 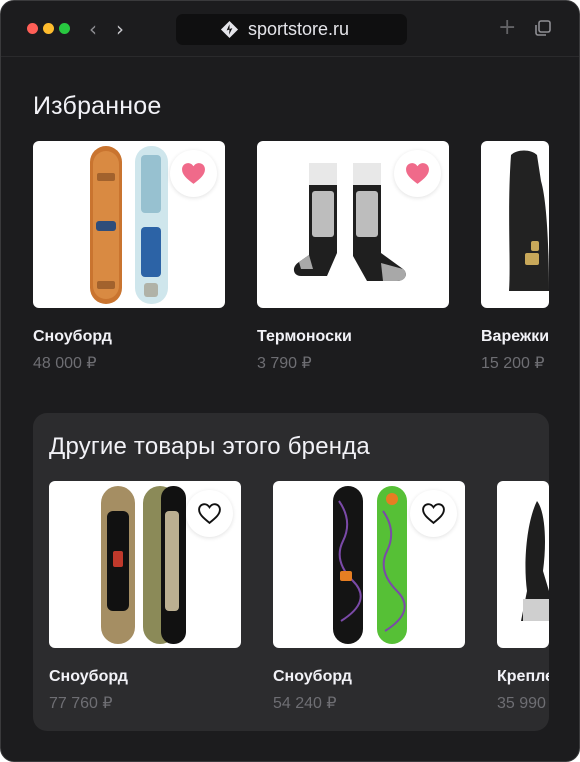 I want to click on product-card: Крепления 35 990 ₽, so click(x=523, y=596).